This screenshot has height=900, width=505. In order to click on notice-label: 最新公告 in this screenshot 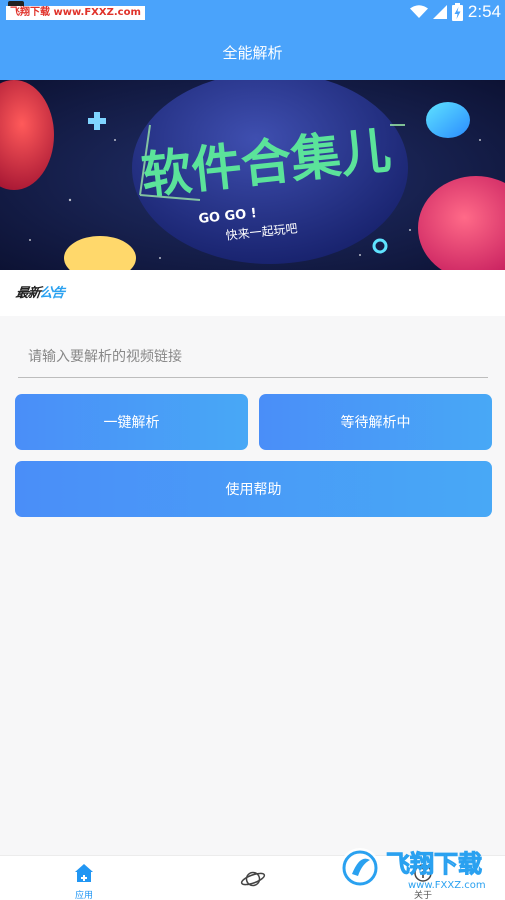, I will do `click(40, 291)`.